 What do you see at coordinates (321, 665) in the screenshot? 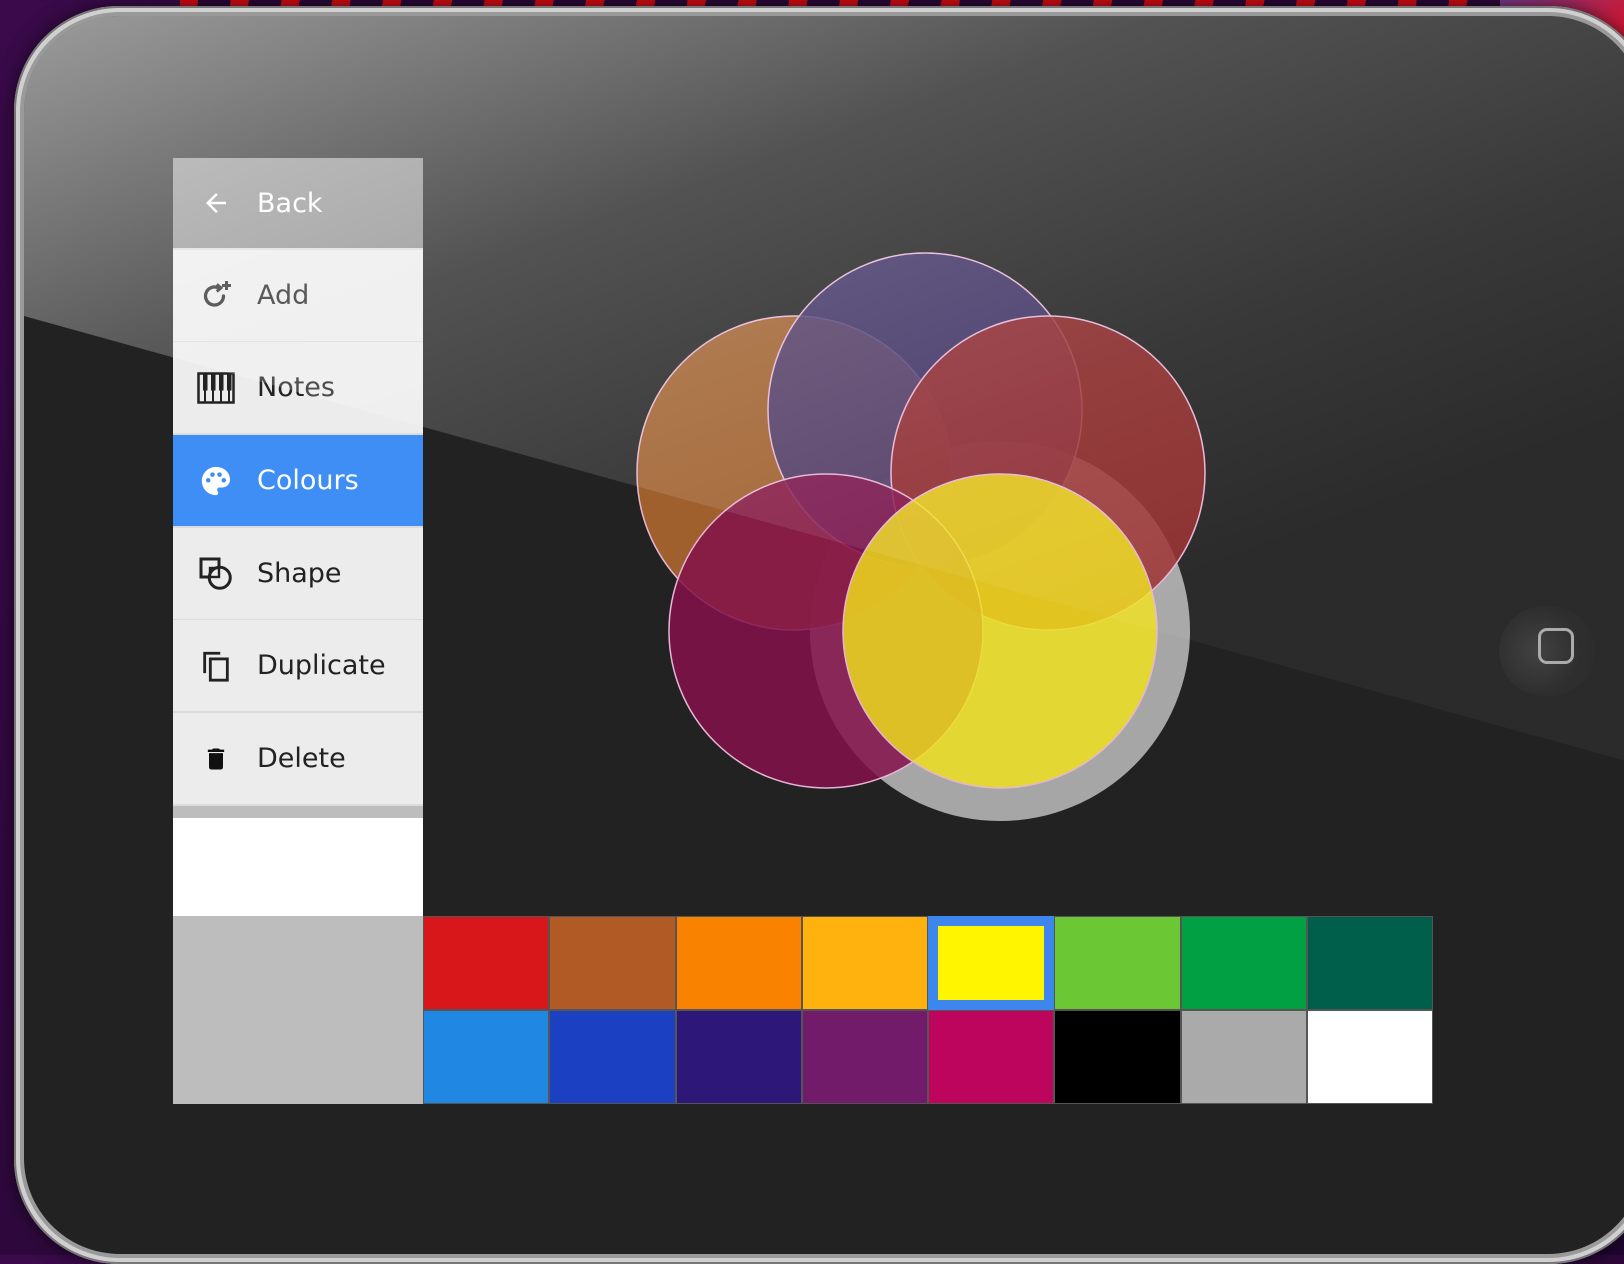
I see `menu-item-label: Duplicate` at bounding box center [321, 665].